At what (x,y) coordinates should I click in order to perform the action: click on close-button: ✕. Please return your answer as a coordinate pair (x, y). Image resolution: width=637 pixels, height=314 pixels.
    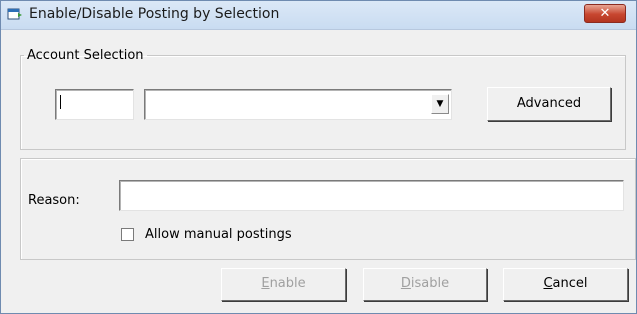
    Looking at the image, I should click on (605, 13).